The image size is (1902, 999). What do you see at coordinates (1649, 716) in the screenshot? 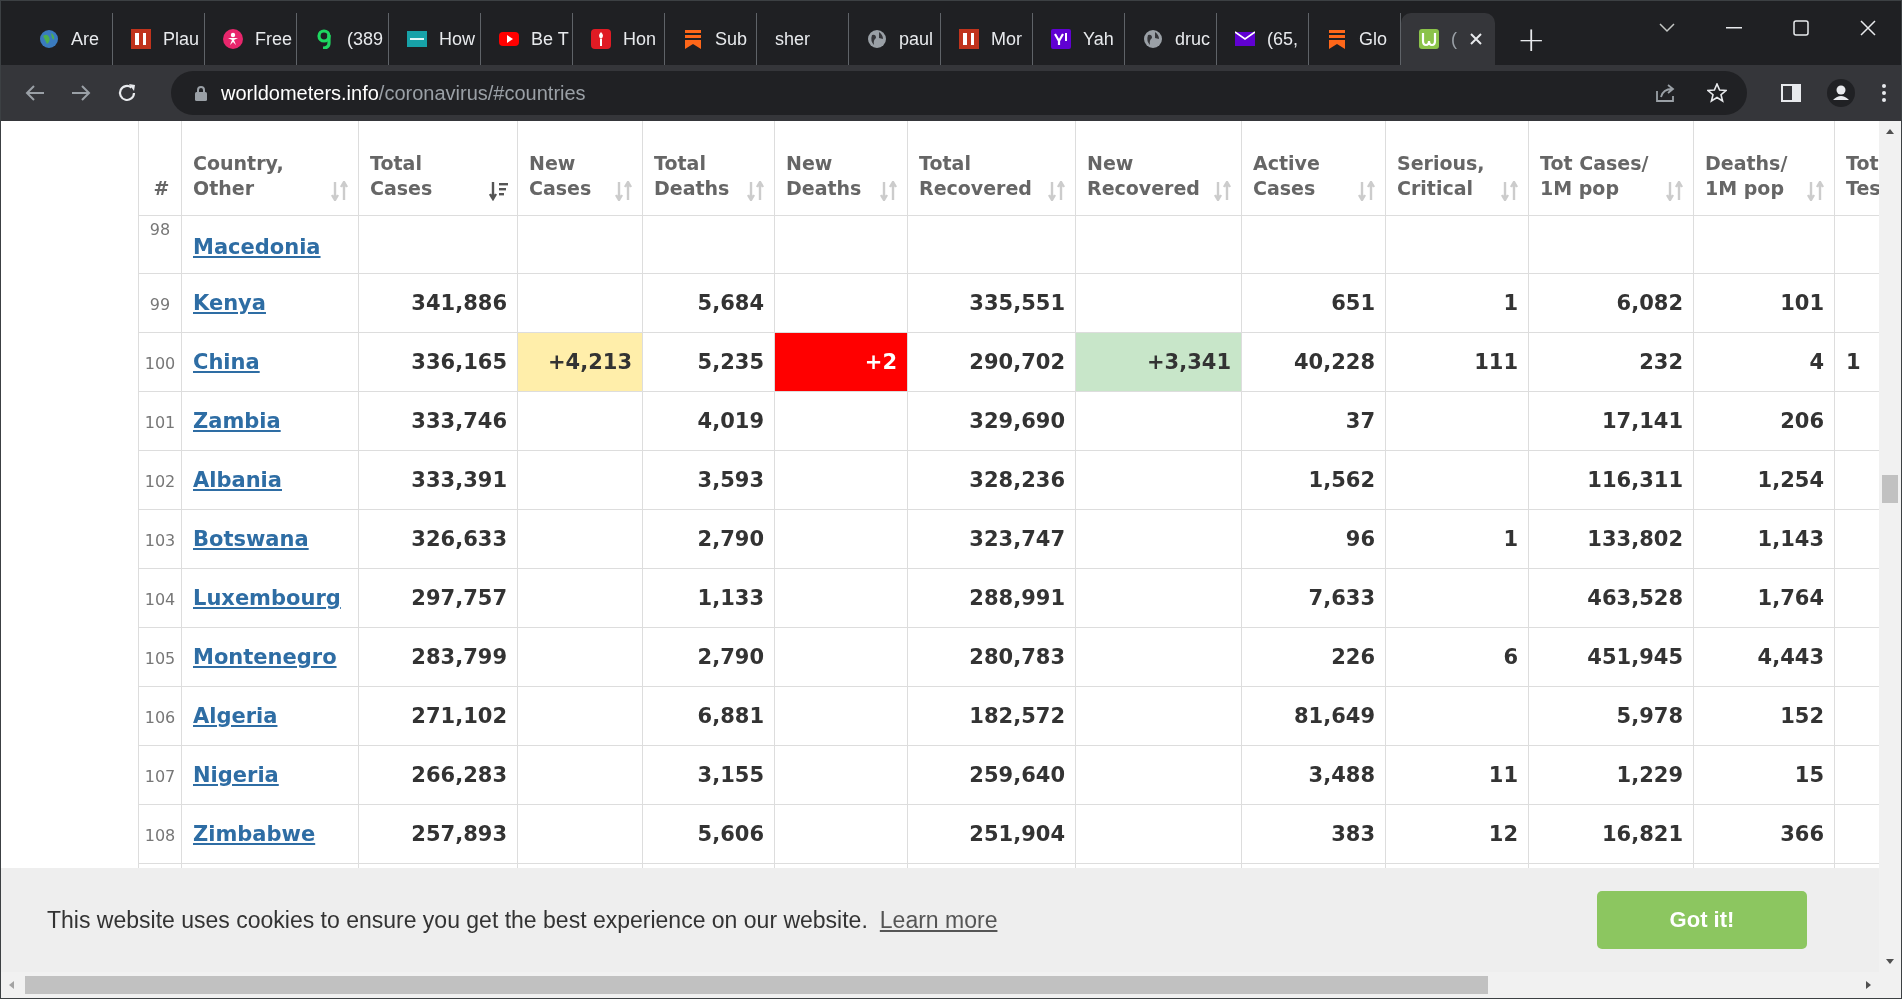
I see `table-cell: 5,978` at bounding box center [1649, 716].